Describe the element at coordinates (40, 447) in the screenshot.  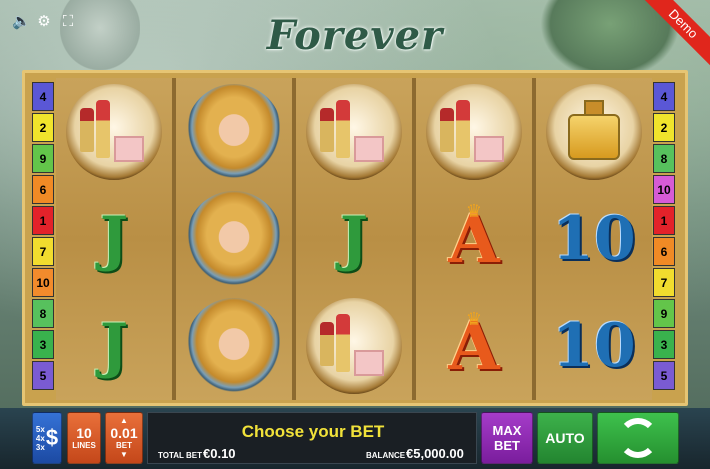
I see `paytable-line: 3x` at that location.